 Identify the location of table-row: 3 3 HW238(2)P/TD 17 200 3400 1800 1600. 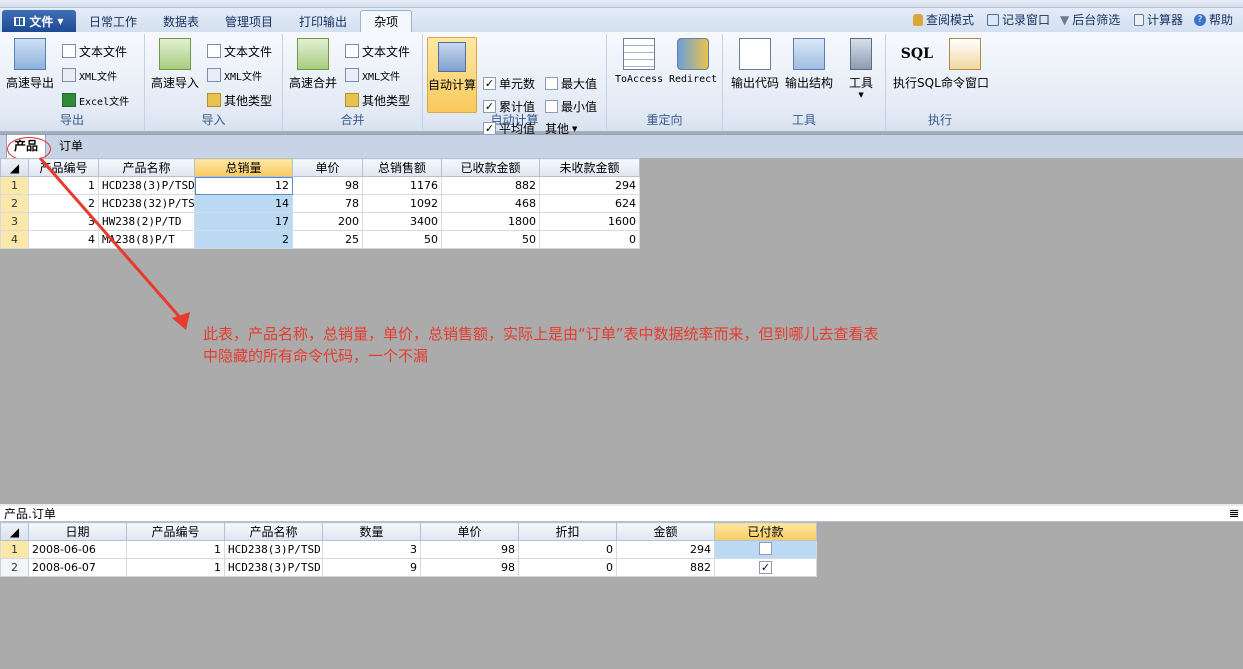
(320, 221).